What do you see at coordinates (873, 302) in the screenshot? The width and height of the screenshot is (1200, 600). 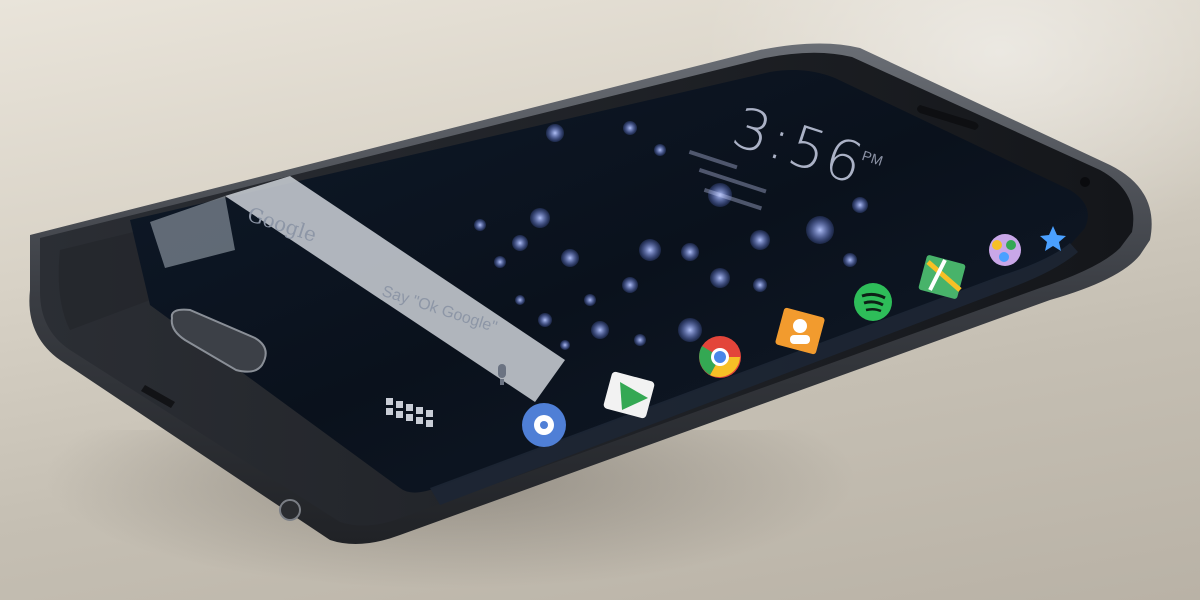 I see `spotify-icon` at bounding box center [873, 302].